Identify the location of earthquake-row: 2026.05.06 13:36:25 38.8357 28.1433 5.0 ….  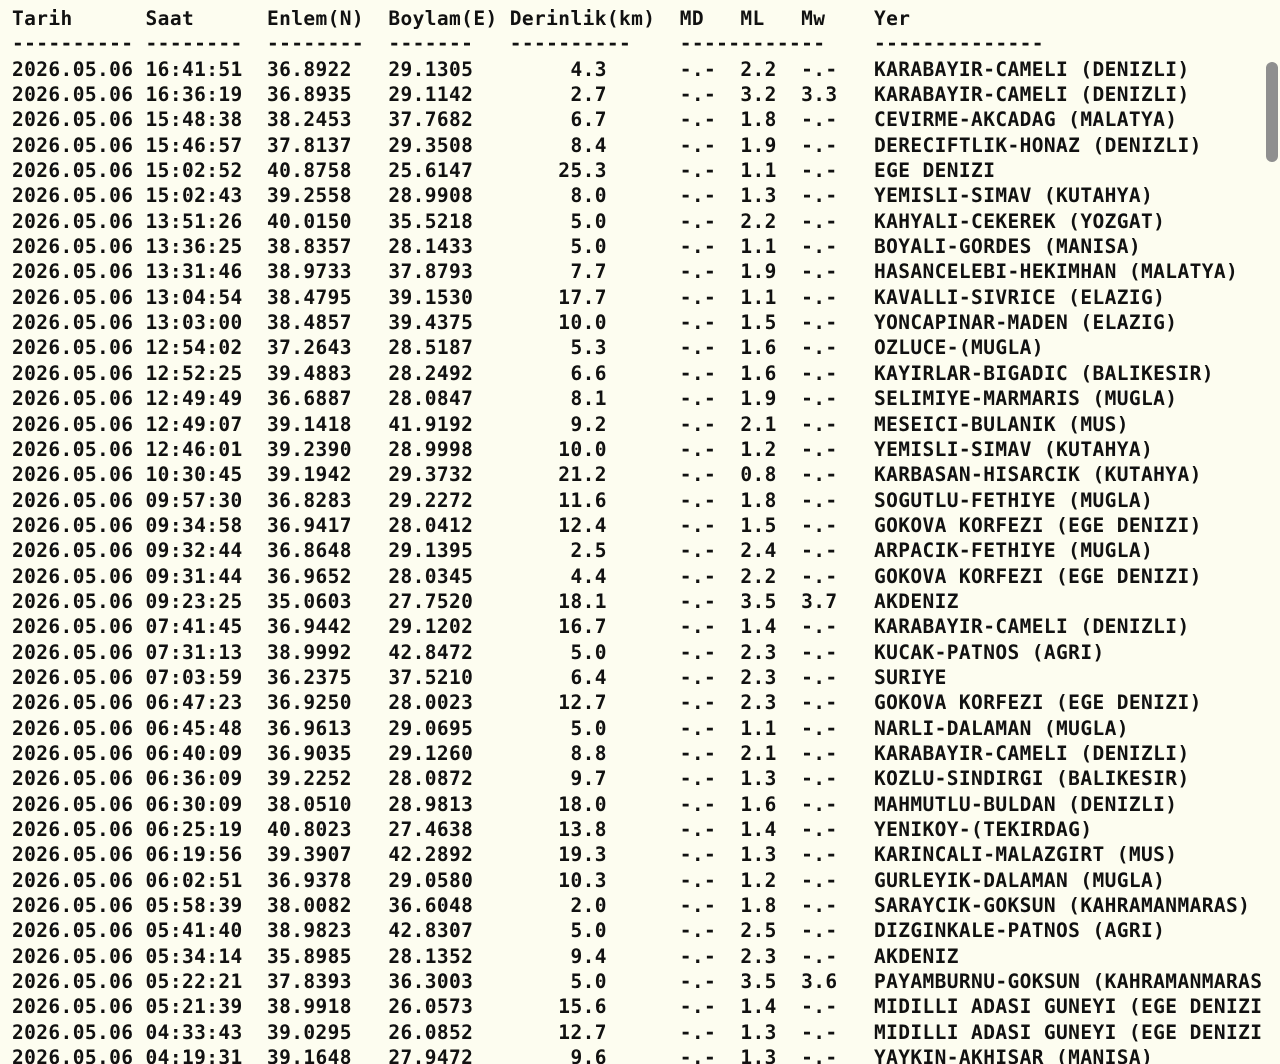
(577, 247).